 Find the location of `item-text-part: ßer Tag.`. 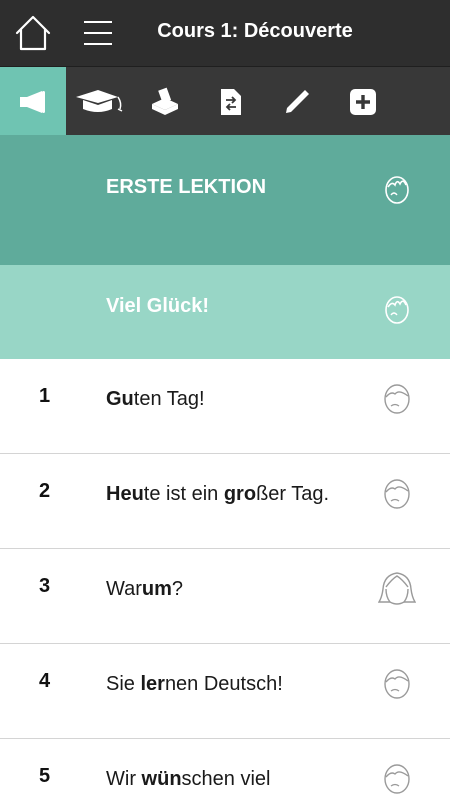

item-text-part: ßer Tag. is located at coordinates (293, 494).